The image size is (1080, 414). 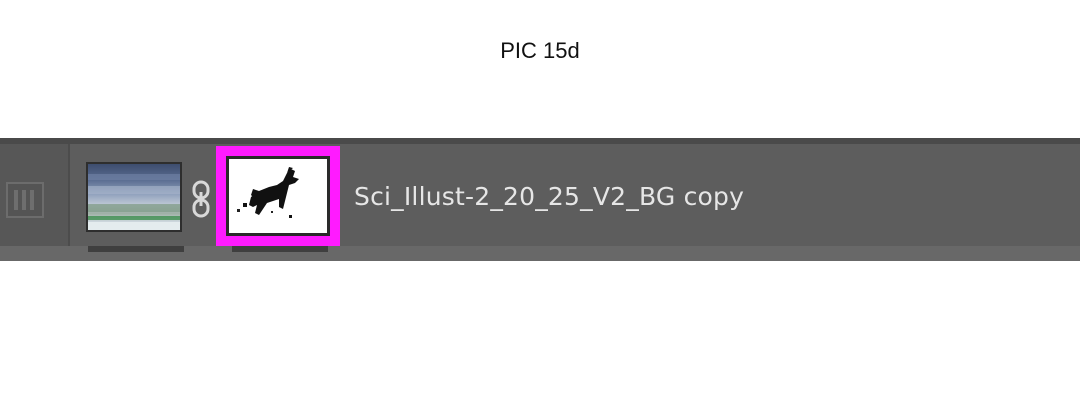 I want to click on layer-visibility-toggle, so click(x=25, y=200).